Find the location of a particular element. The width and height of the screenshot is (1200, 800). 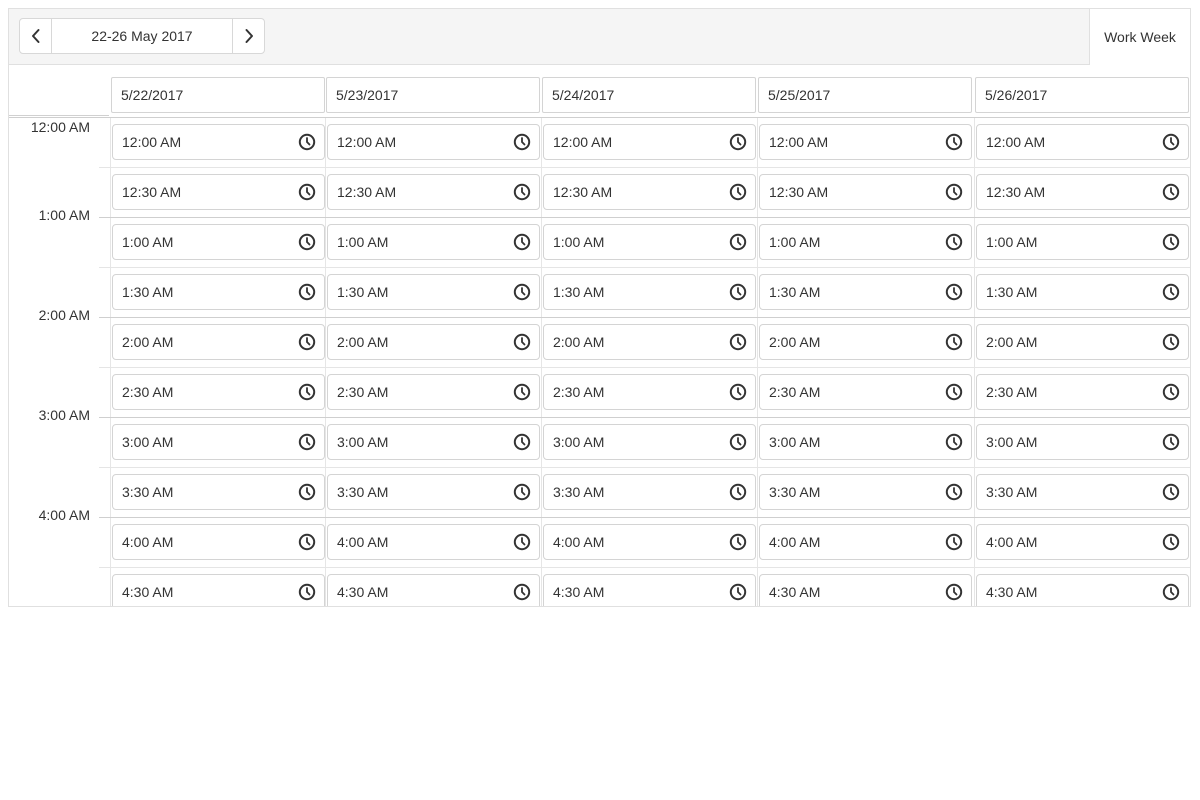

column-header: 5/25/2017 is located at coordinates (865, 95).